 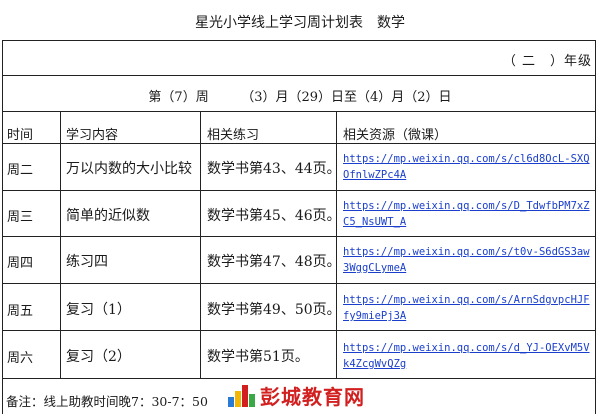 What do you see at coordinates (300, 97) in the screenshot?
I see `week-range: 第（7）周 （3）月（29）日至（4）月（2）日` at bounding box center [300, 97].